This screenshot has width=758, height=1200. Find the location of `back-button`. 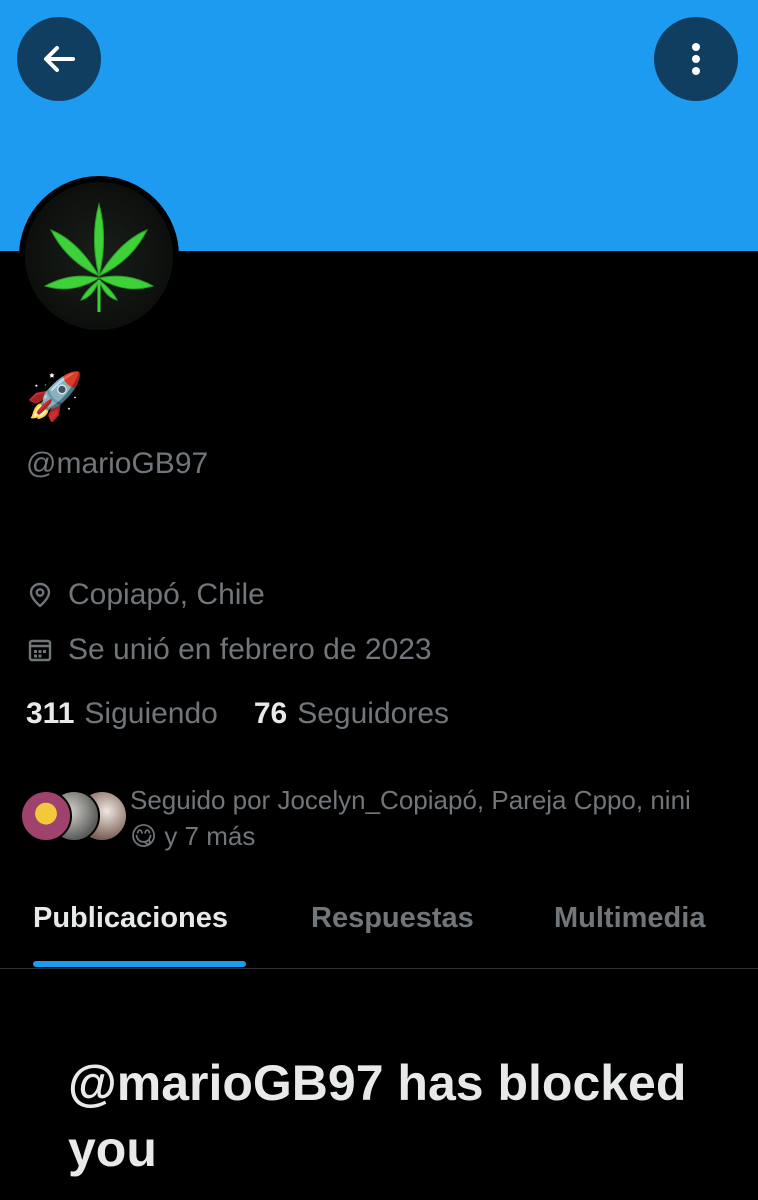

back-button is located at coordinates (59, 59).